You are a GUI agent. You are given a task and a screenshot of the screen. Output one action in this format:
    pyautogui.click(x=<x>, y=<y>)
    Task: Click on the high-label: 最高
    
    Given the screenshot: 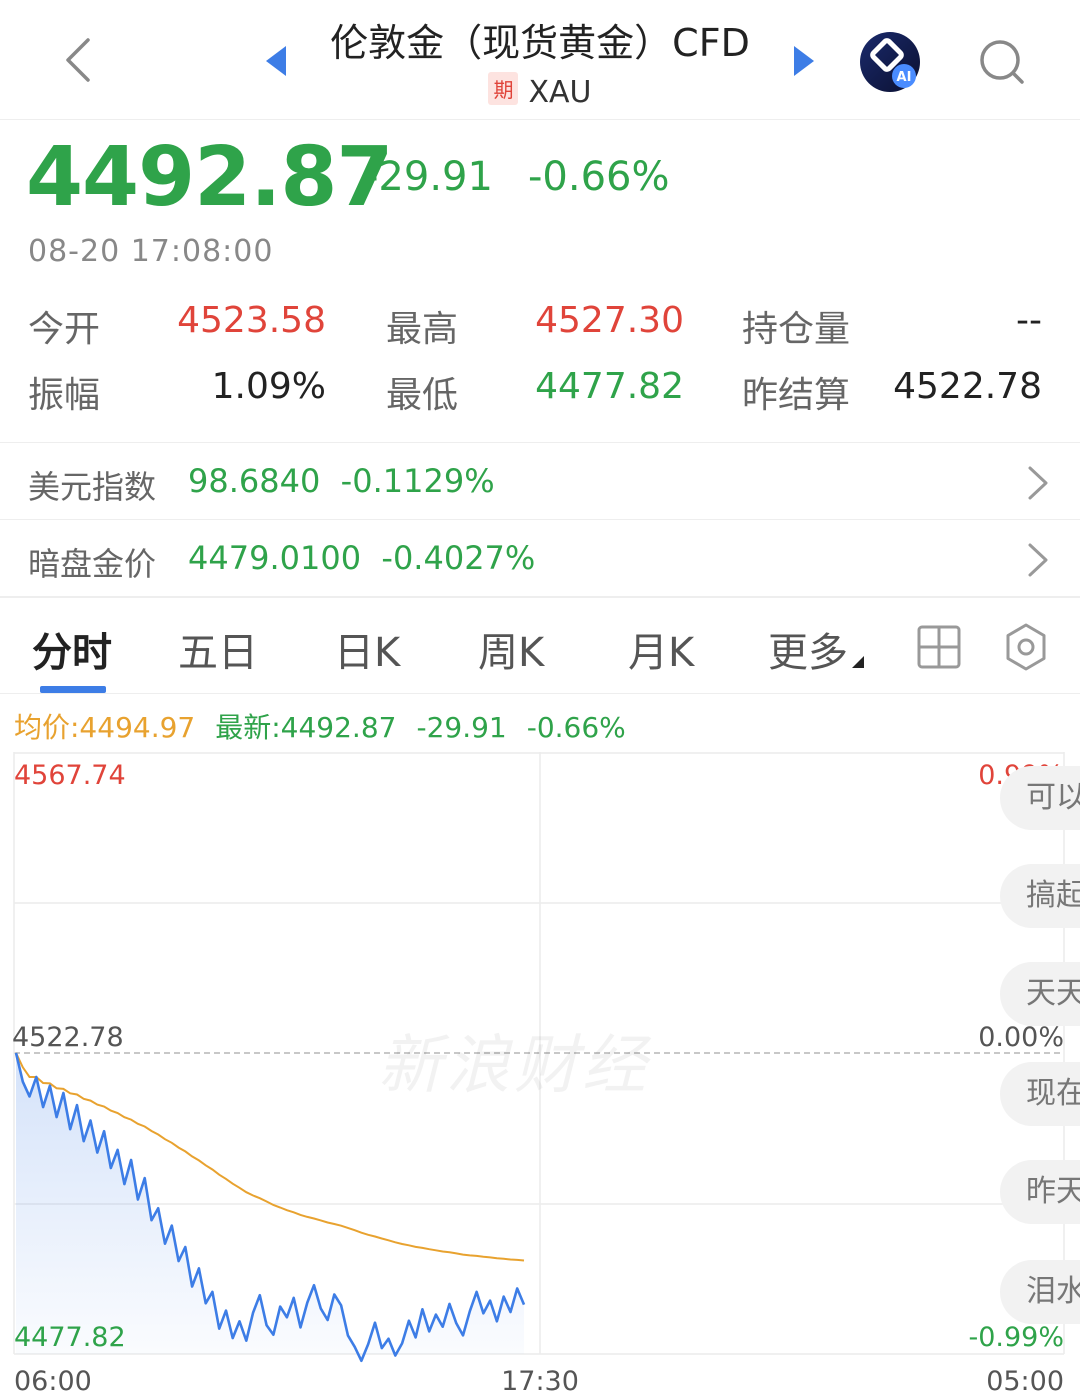 What is the action you would take?
    pyautogui.click(x=422, y=329)
    